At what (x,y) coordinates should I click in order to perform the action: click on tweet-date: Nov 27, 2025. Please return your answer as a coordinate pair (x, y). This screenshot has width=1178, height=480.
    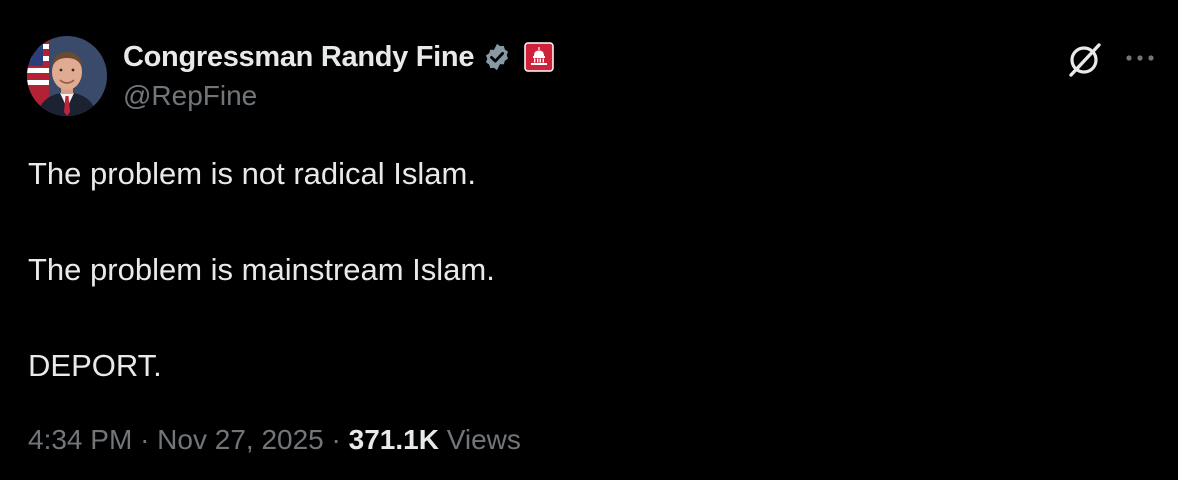
    Looking at the image, I should click on (240, 439).